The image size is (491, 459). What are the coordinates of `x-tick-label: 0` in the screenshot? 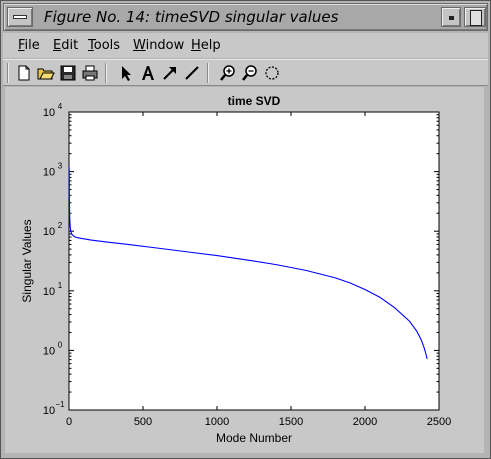 It's located at (69, 422).